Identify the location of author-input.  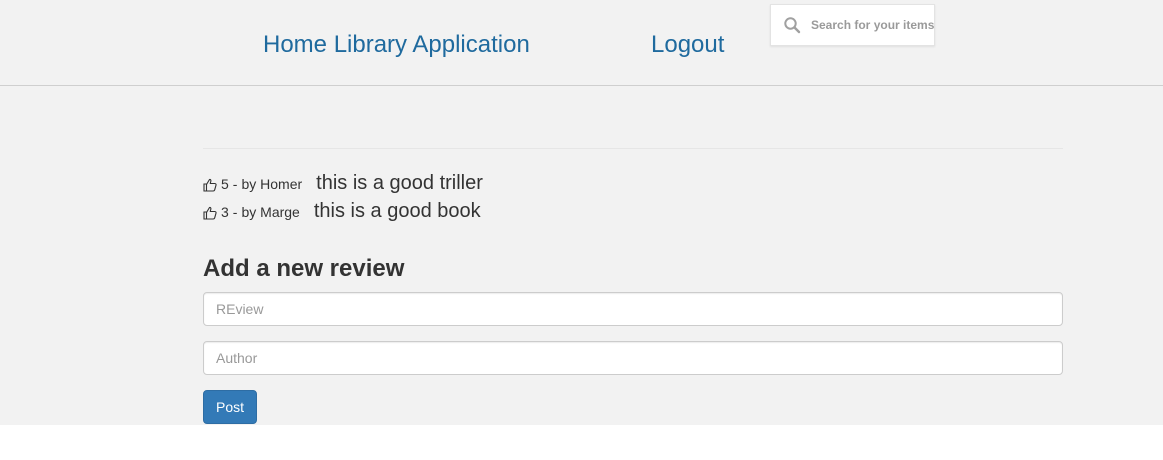
(633, 358).